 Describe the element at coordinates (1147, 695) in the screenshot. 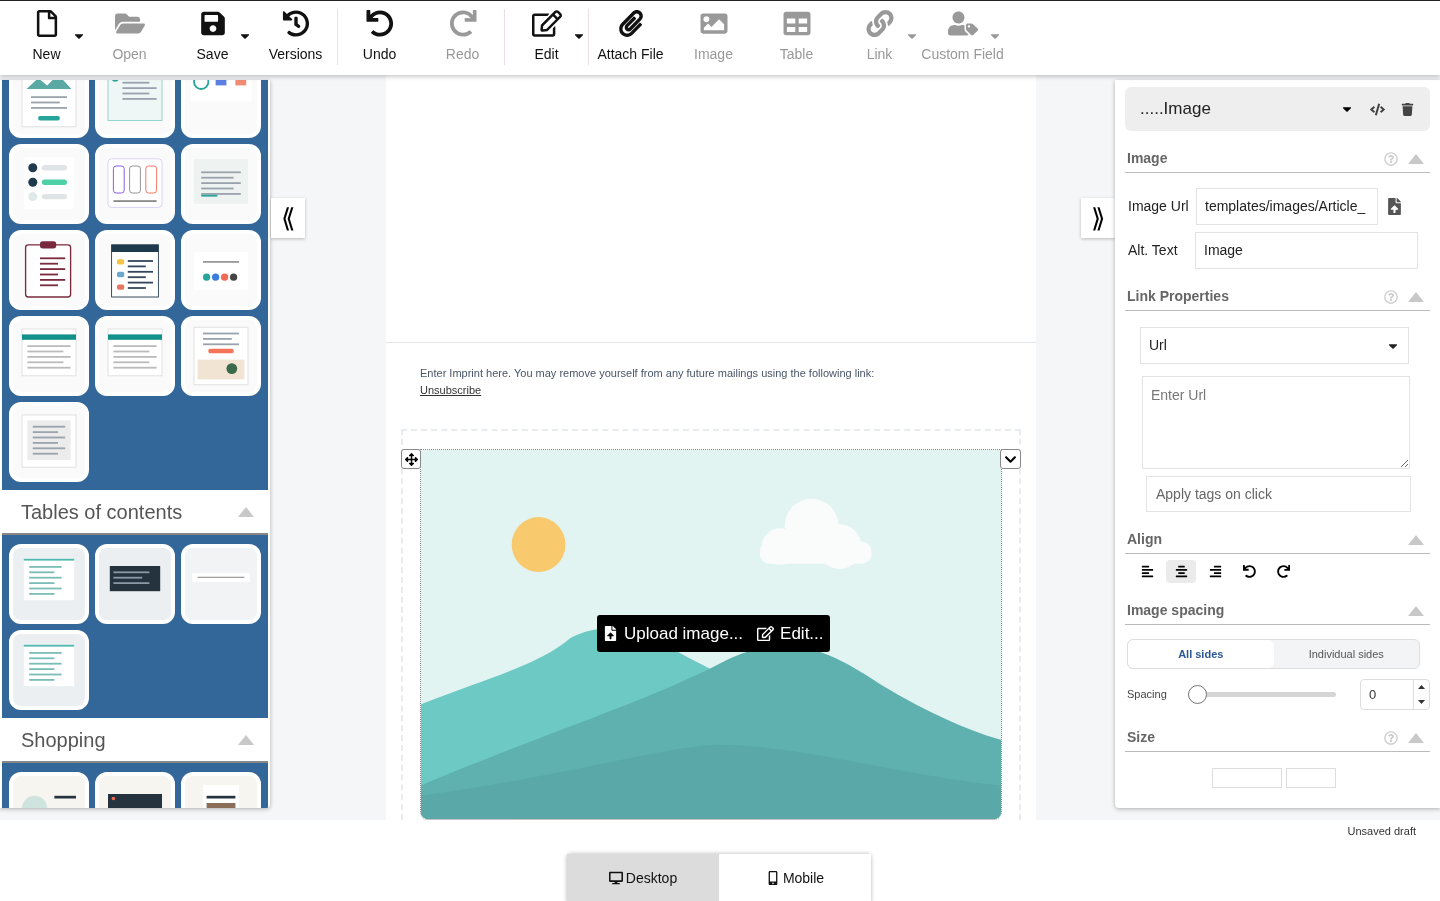

I see `field-label: Spacing` at that location.